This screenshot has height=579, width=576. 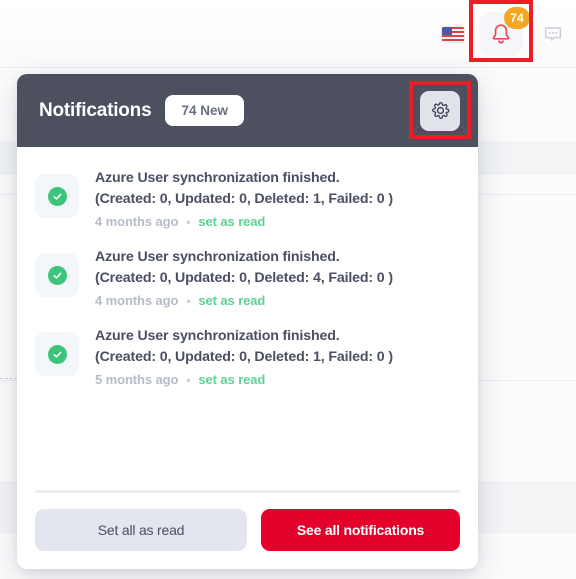 What do you see at coordinates (517, 18) in the screenshot?
I see `bell-badge-count: 74` at bounding box center [517, 18].